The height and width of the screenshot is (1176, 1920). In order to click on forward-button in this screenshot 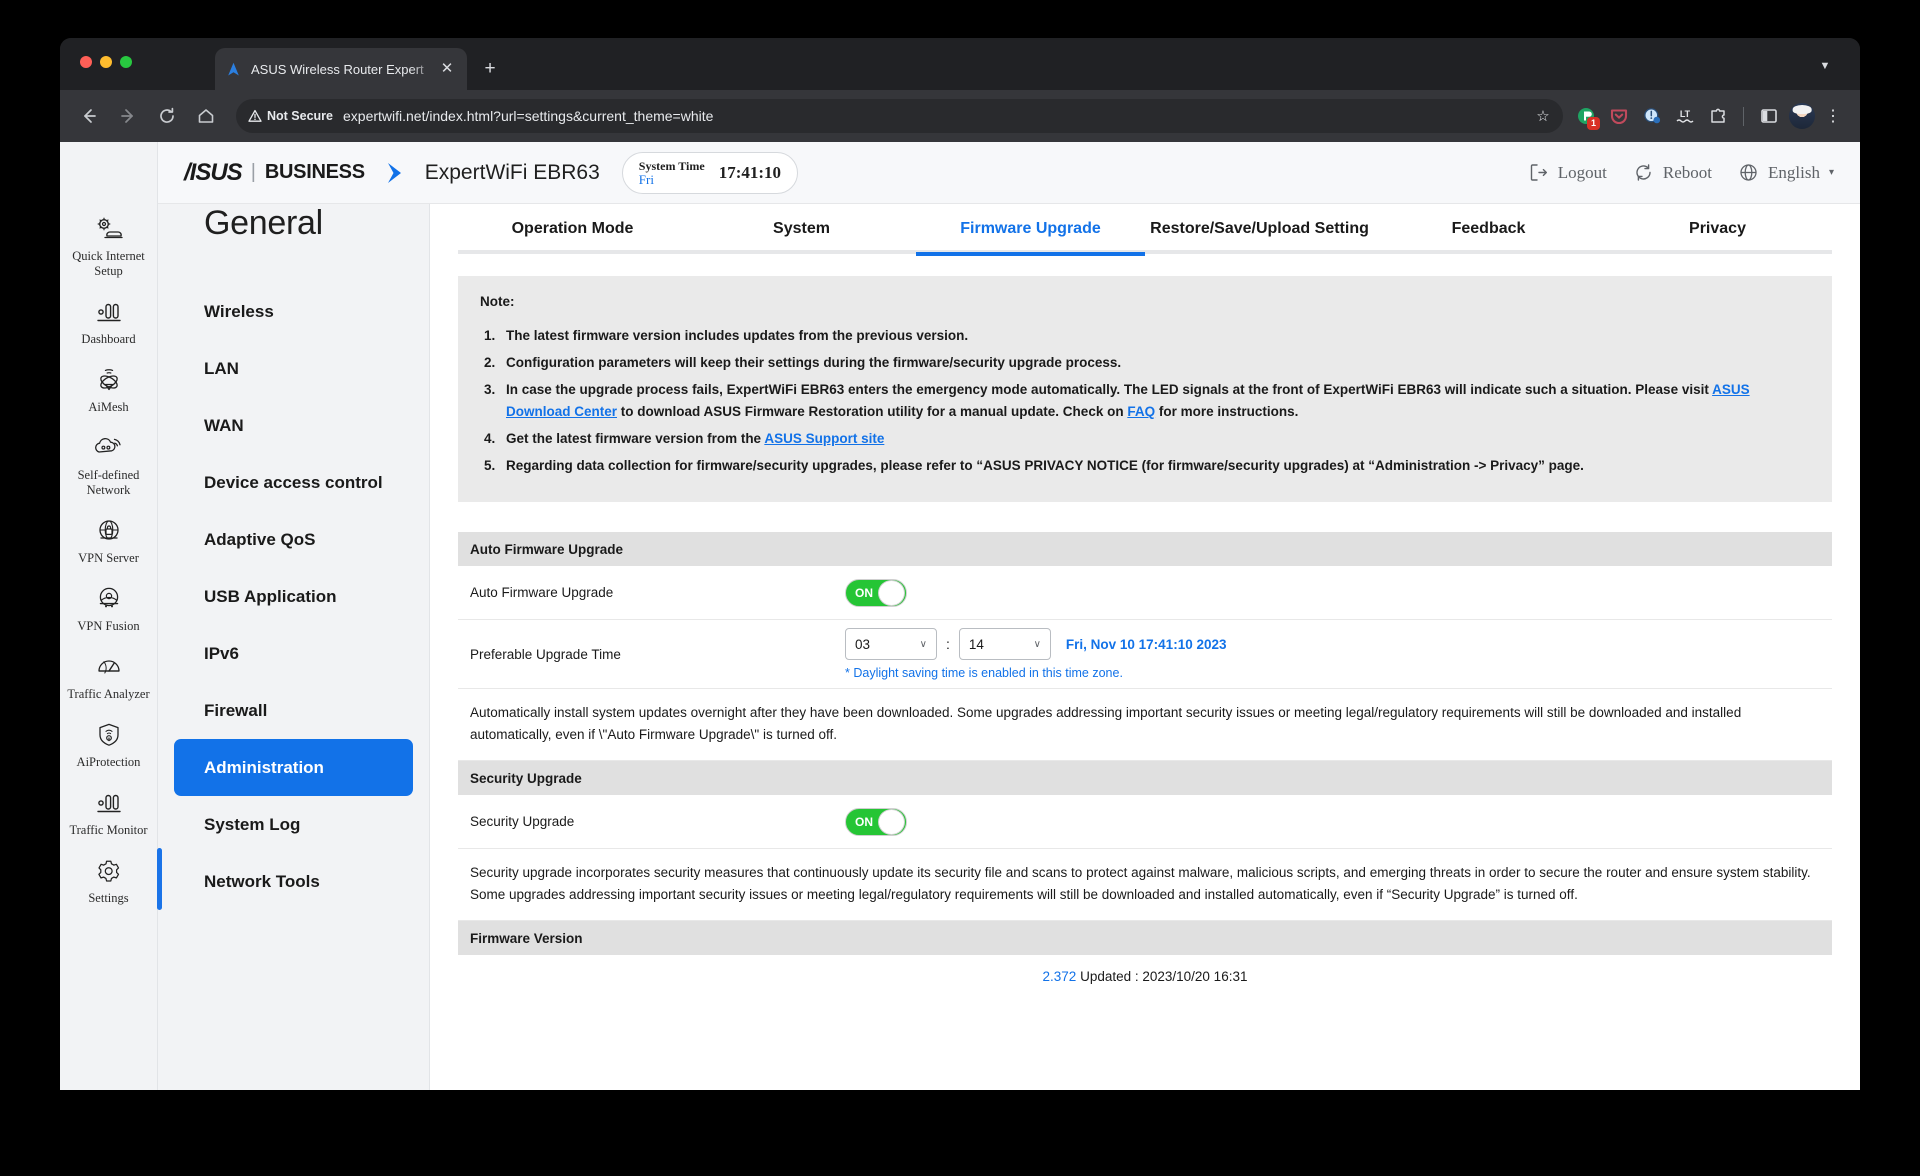, I will do `click(128, 116)`.